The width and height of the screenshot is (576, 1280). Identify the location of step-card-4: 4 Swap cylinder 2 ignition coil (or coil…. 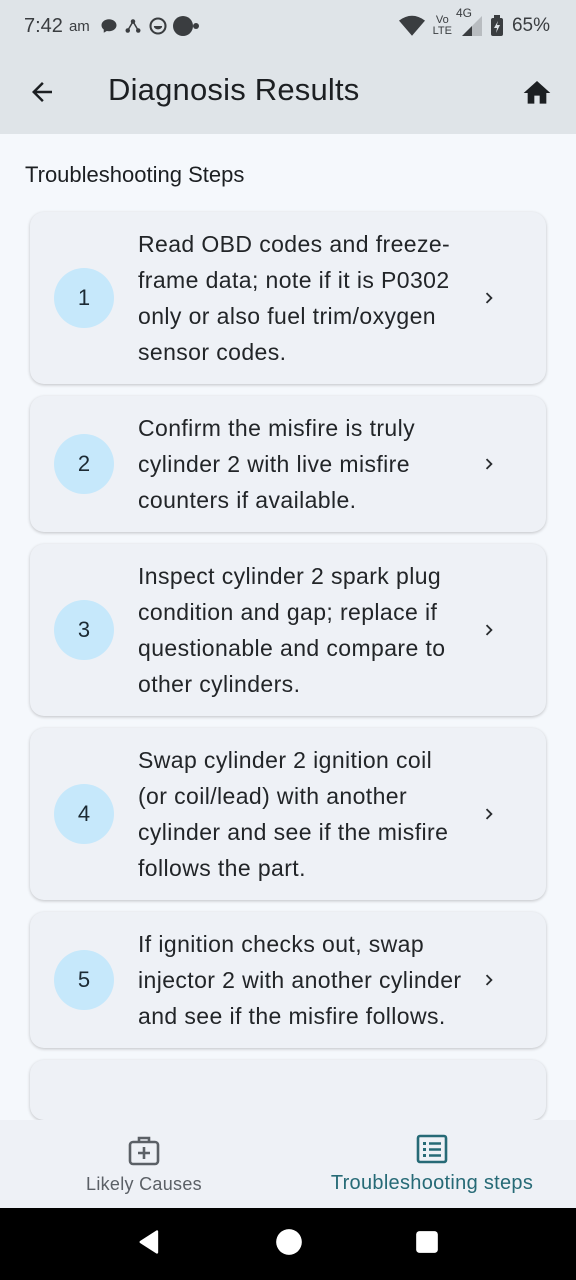
(288, 814).